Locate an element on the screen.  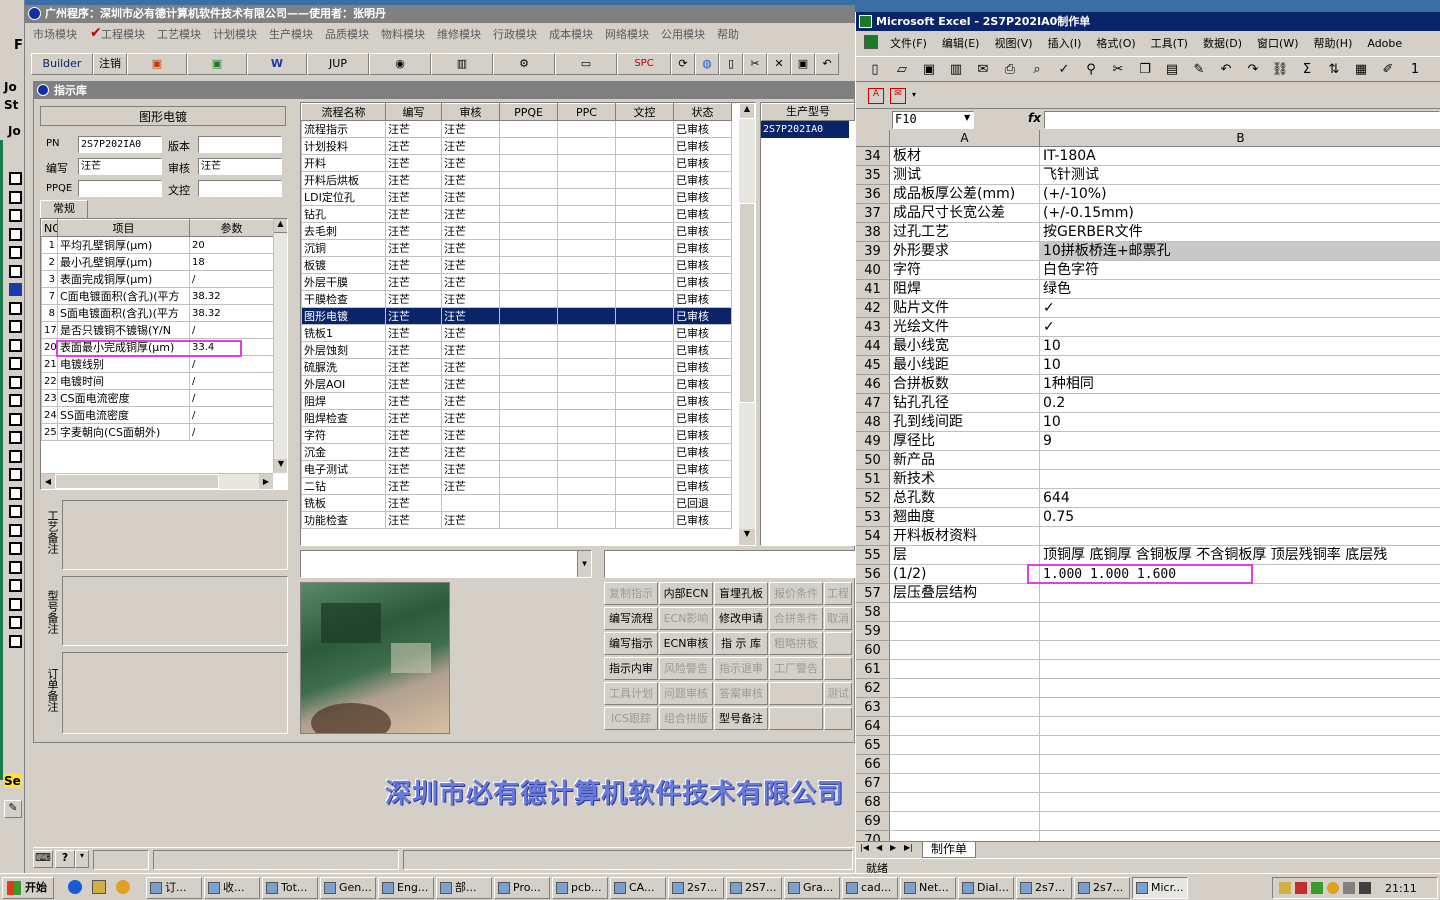
flow-row: 开料后烘板 汪芒 汪芒 已审核 is located at coordinates (516, 180).